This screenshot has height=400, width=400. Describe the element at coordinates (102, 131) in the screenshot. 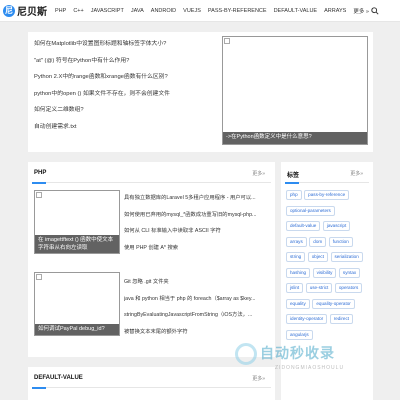

I see `list-item: 自动创建需求.txt` at that location.